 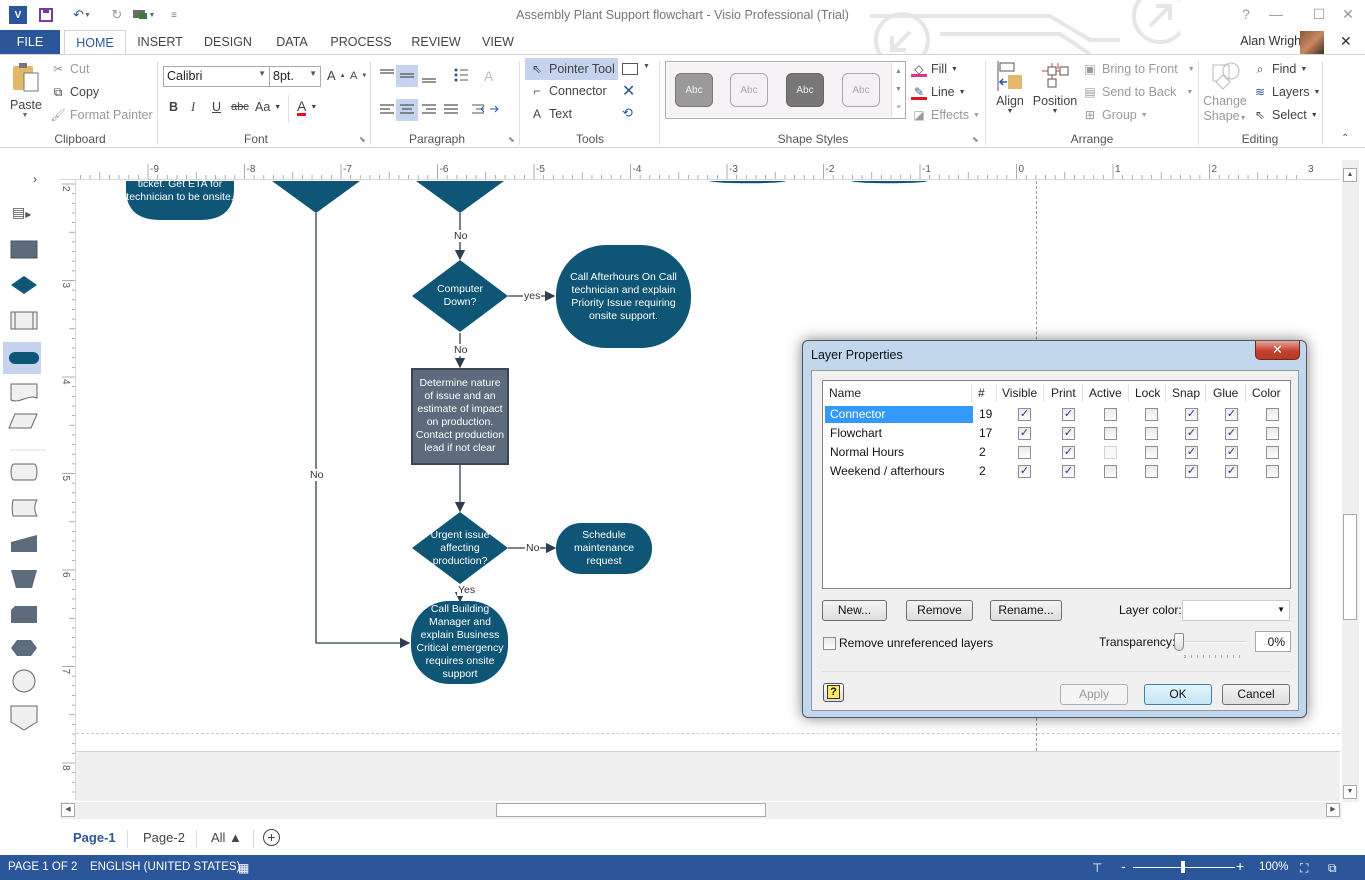 What do you see at coordinates (1346, 41) in the screenshot?
I see `close-document-icon: ✕` at bounding box center [1346, 41].